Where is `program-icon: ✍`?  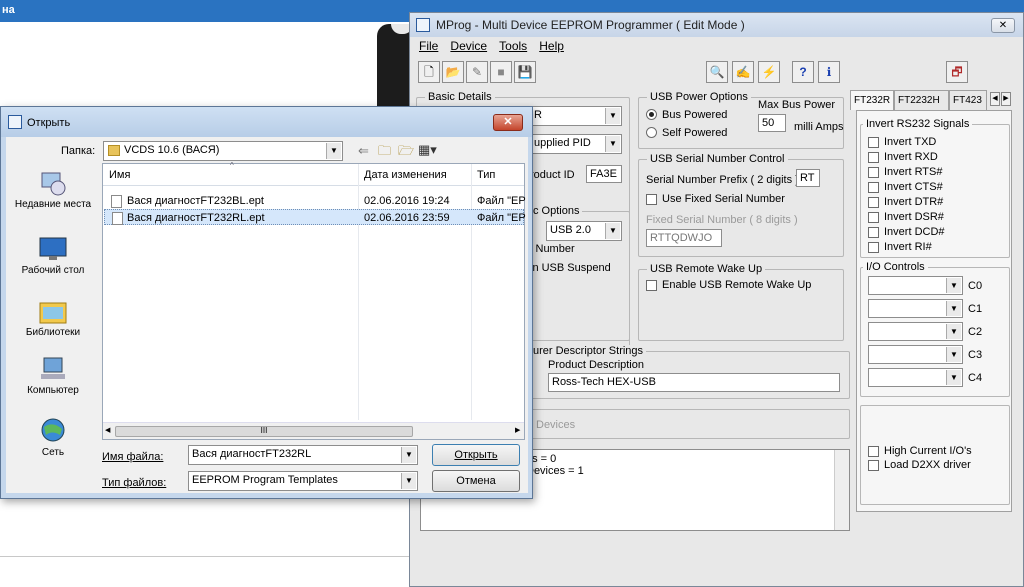 program-icon: ✍ is located at coordinates (743, 72).